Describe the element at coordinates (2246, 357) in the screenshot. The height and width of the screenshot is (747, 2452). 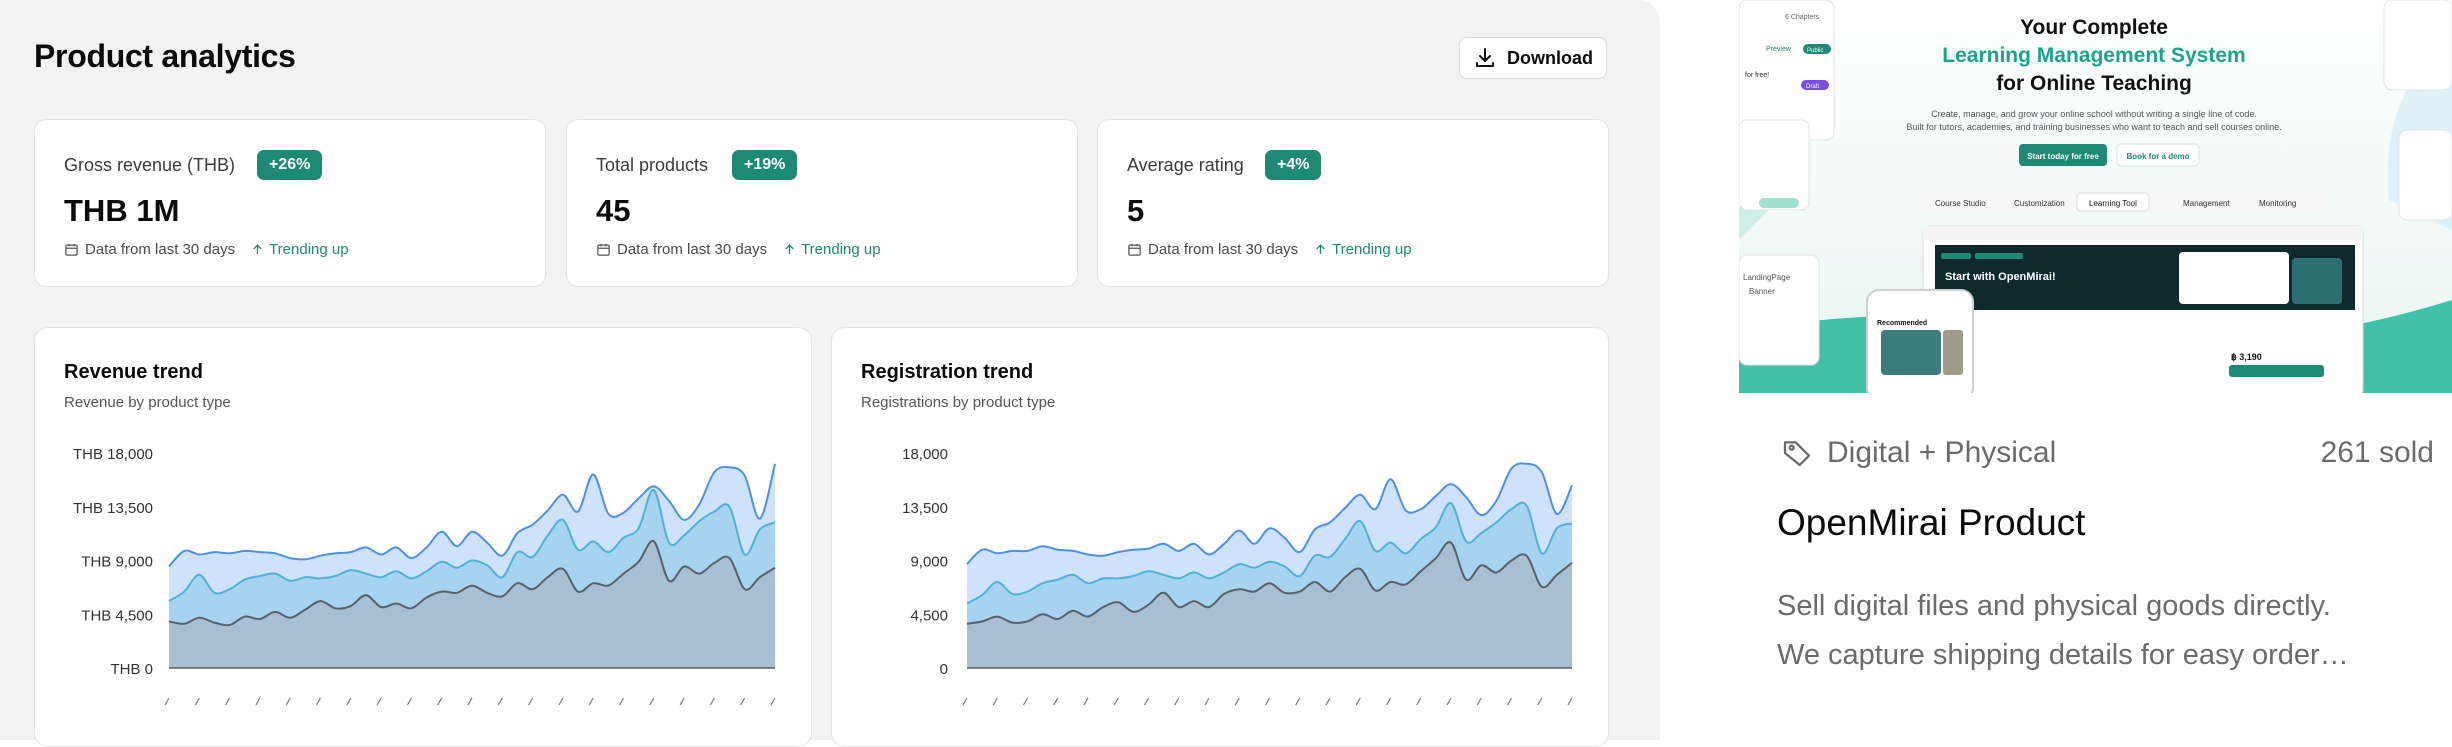
I see `hero-price: ฿ 3,190` at that location.